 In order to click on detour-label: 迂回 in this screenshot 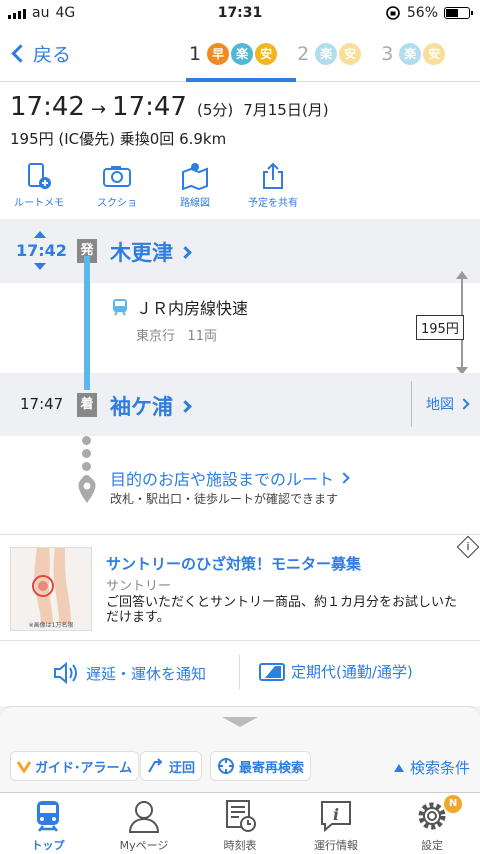, I will do `click(182, 768)`.